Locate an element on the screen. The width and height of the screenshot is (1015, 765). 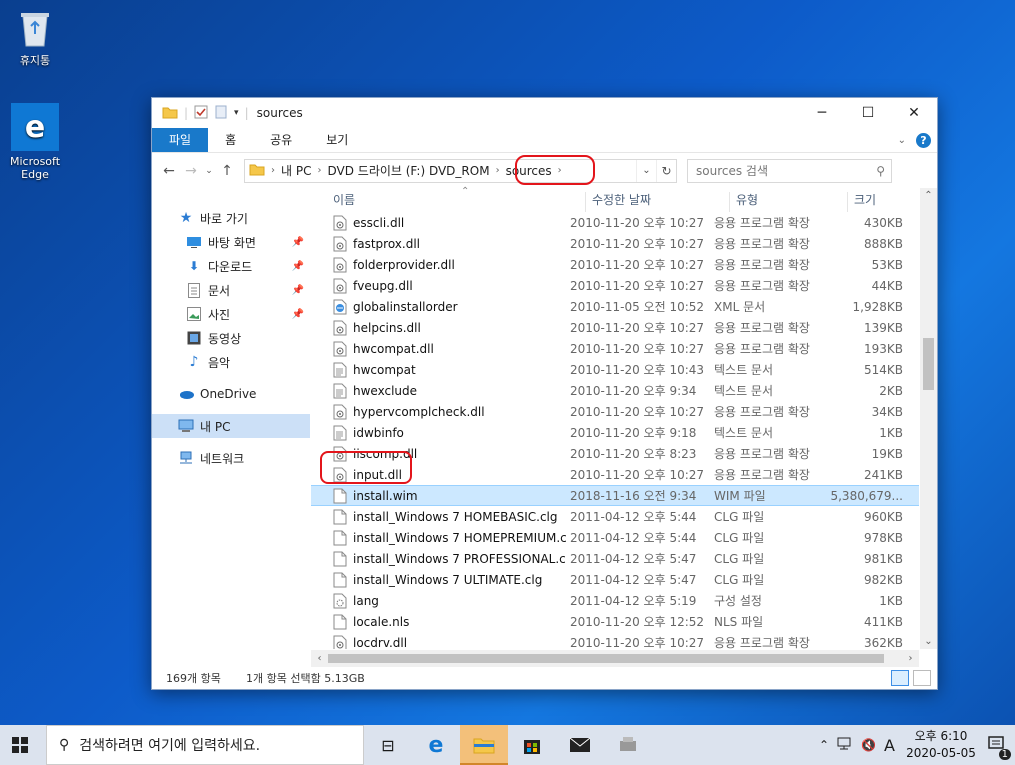
network-icon is located at coordinates (845, 745).